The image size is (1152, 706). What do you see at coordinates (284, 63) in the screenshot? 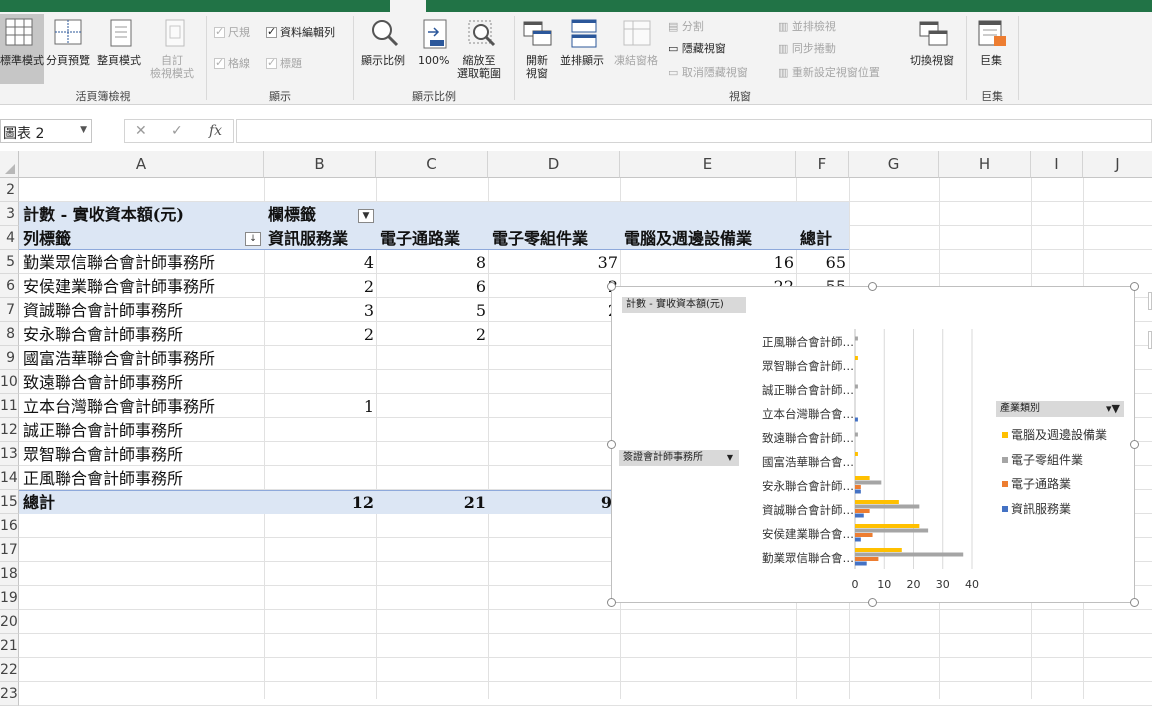
I see `headings-checkbox: 標題` at bounding box center [284, 63].